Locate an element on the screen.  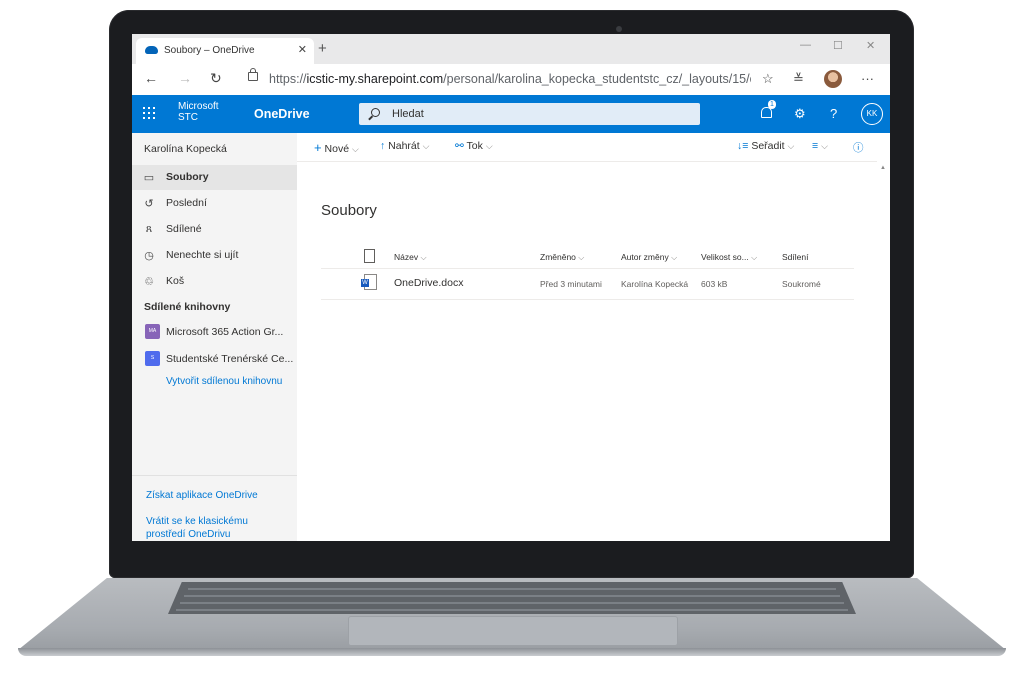
onedrive-cloud-icon is located at coordinates (151, 50).